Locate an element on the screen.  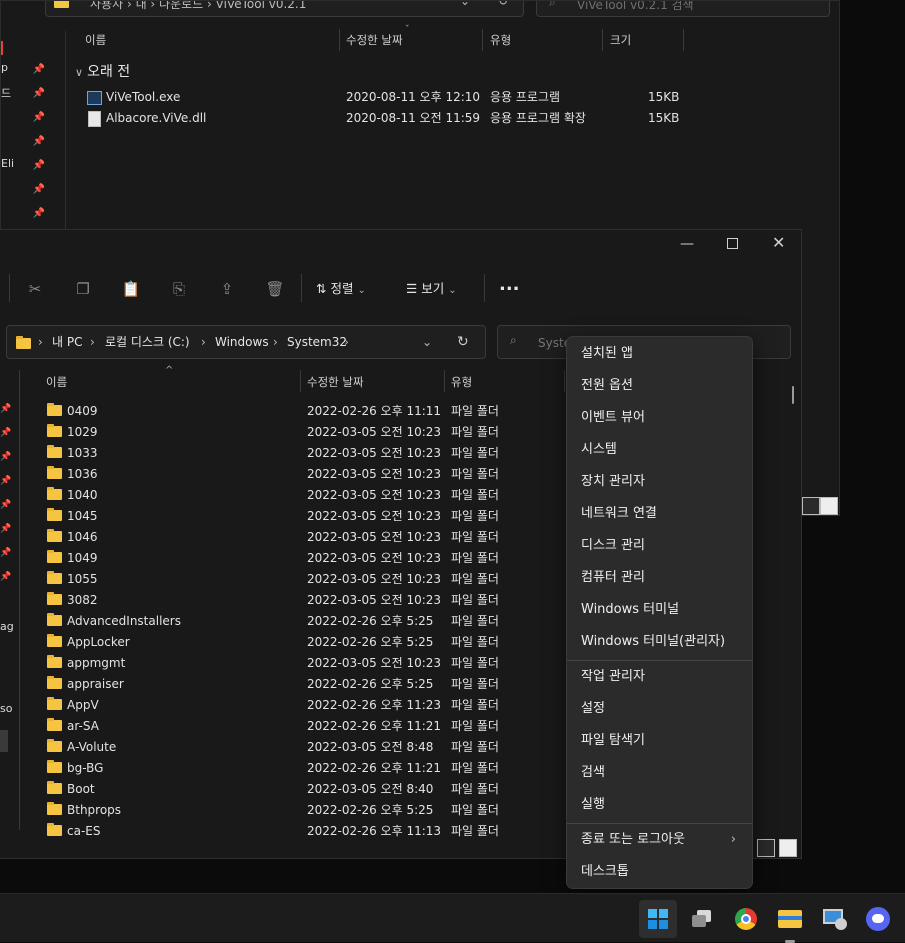
menu-item: 디스크 관리 is located at coordinates (659, 546).